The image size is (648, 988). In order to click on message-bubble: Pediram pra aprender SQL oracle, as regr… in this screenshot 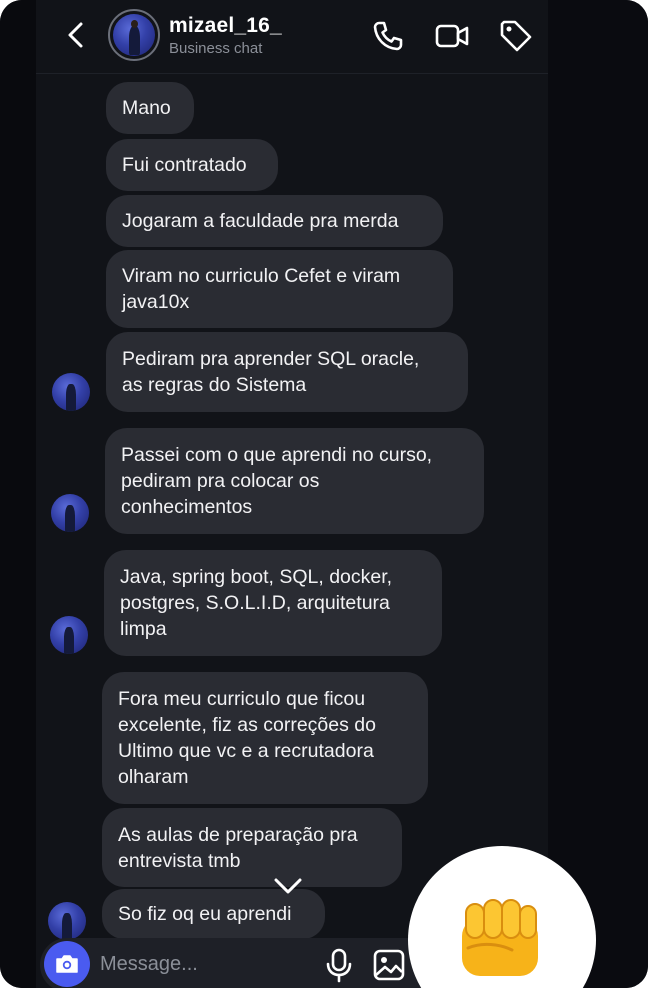, I will do `click(287, 372)`.